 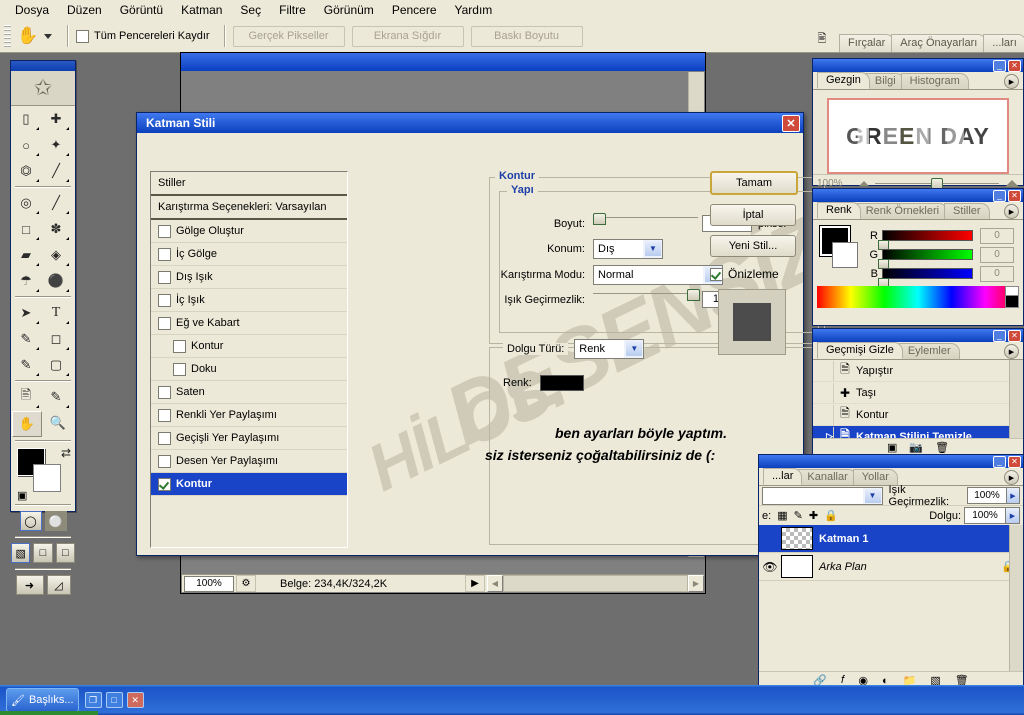 I want to click on style-row-color-overlay: Renkli Yer Paylaşımı, so click(x=249, y=415).